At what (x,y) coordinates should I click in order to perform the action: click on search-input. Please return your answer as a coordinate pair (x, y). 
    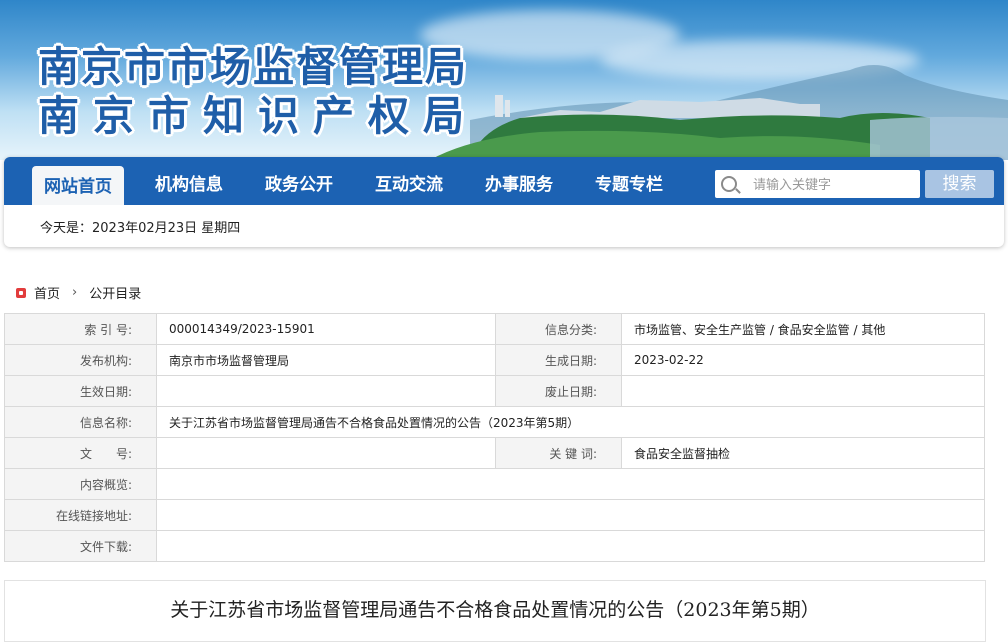
    Looking at the image, I should click on (833, 185).